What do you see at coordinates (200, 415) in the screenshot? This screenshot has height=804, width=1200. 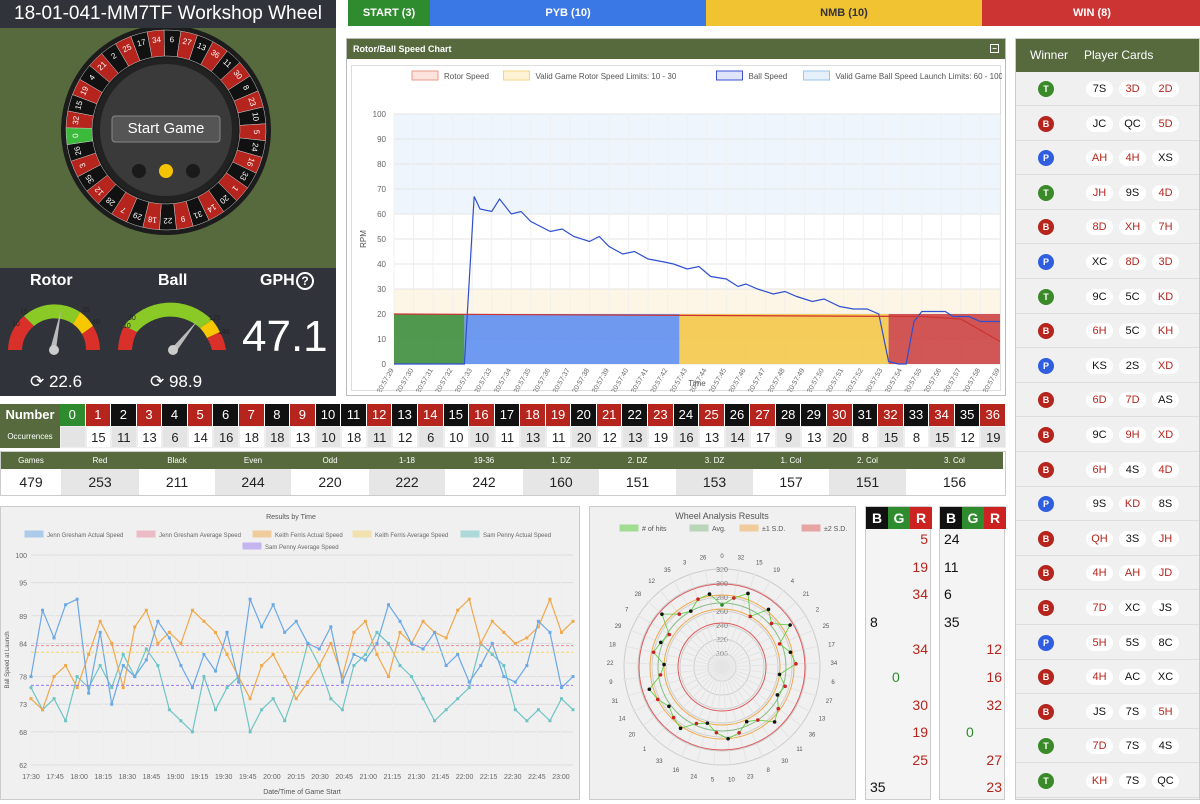 I see `number-cell: 5` at bounding box center [200, 415].